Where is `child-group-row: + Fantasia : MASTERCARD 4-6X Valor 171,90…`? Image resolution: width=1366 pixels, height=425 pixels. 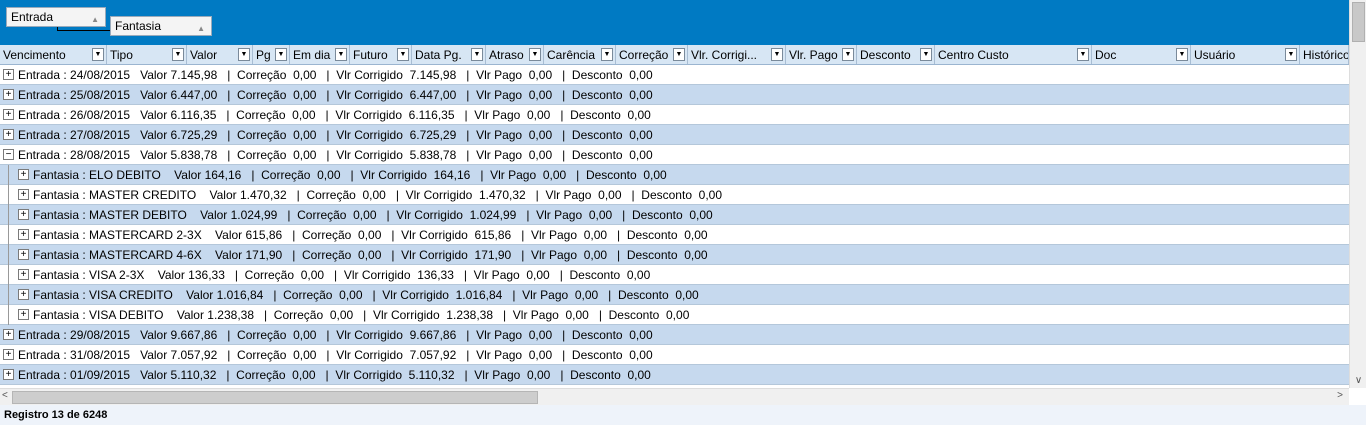 child-group-row: + Fantasia : MASTERCARD 4-6X Valor 171,90… is located at coordinates (674, 255).